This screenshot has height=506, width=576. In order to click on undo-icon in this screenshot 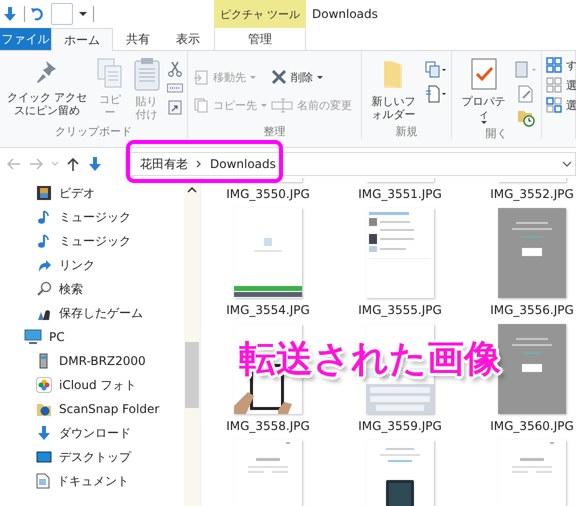, I will do `click(38, 14)`.